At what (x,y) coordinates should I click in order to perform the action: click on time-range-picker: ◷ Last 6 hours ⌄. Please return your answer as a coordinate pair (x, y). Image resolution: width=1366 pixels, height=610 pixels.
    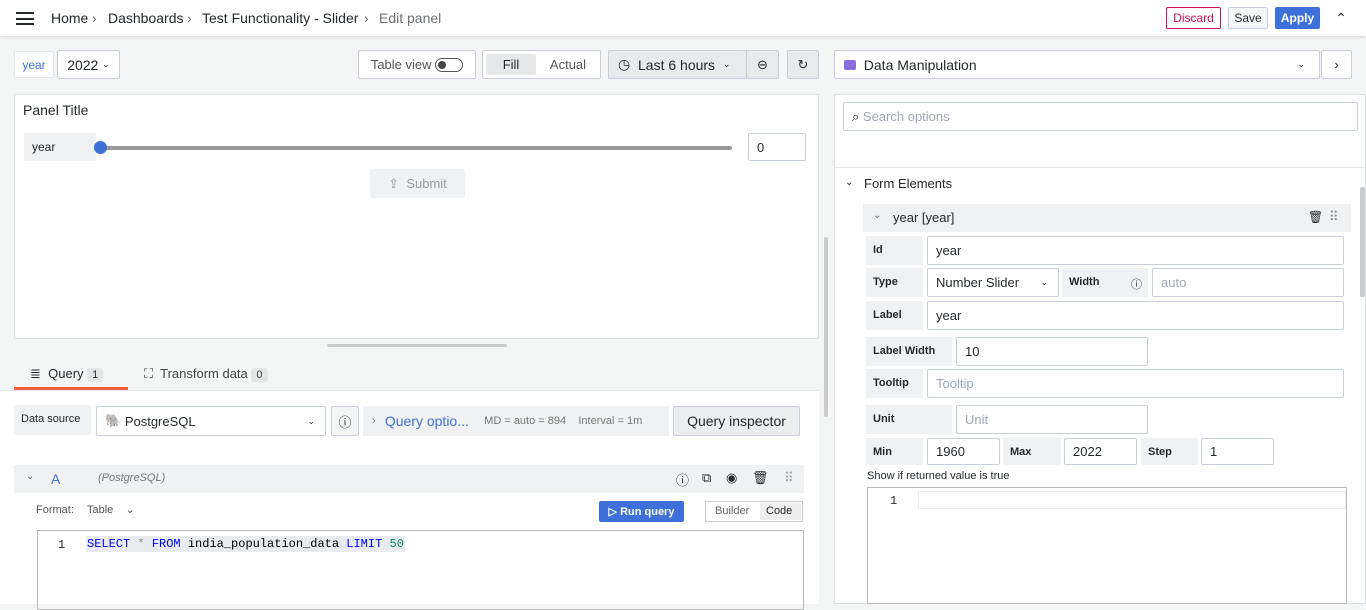
    Looking at the image, I should click on (677, 64).